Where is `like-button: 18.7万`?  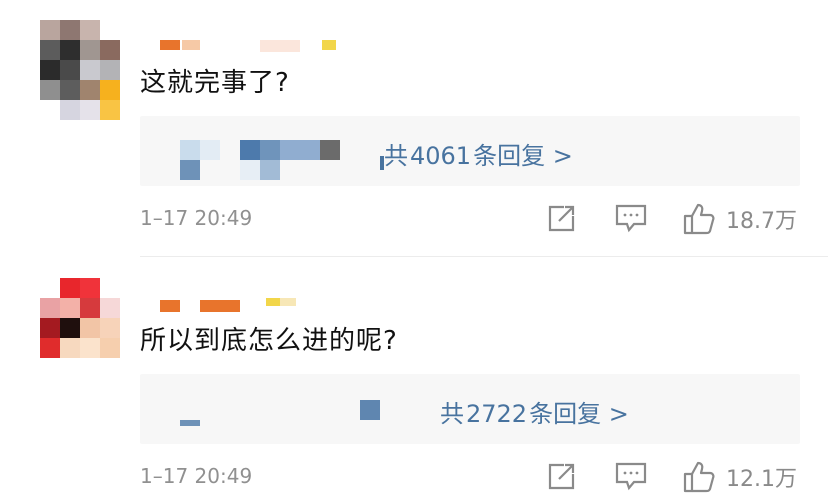 like-button: 18.7万 is located at coordinates (739, 219).